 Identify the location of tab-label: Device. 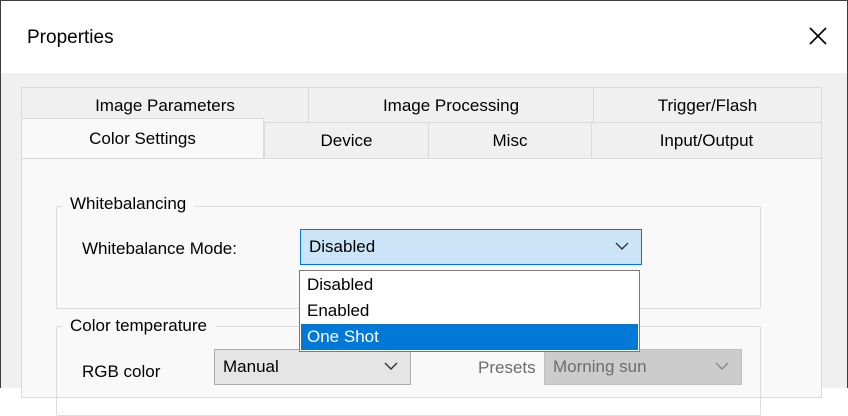
(346, 140).